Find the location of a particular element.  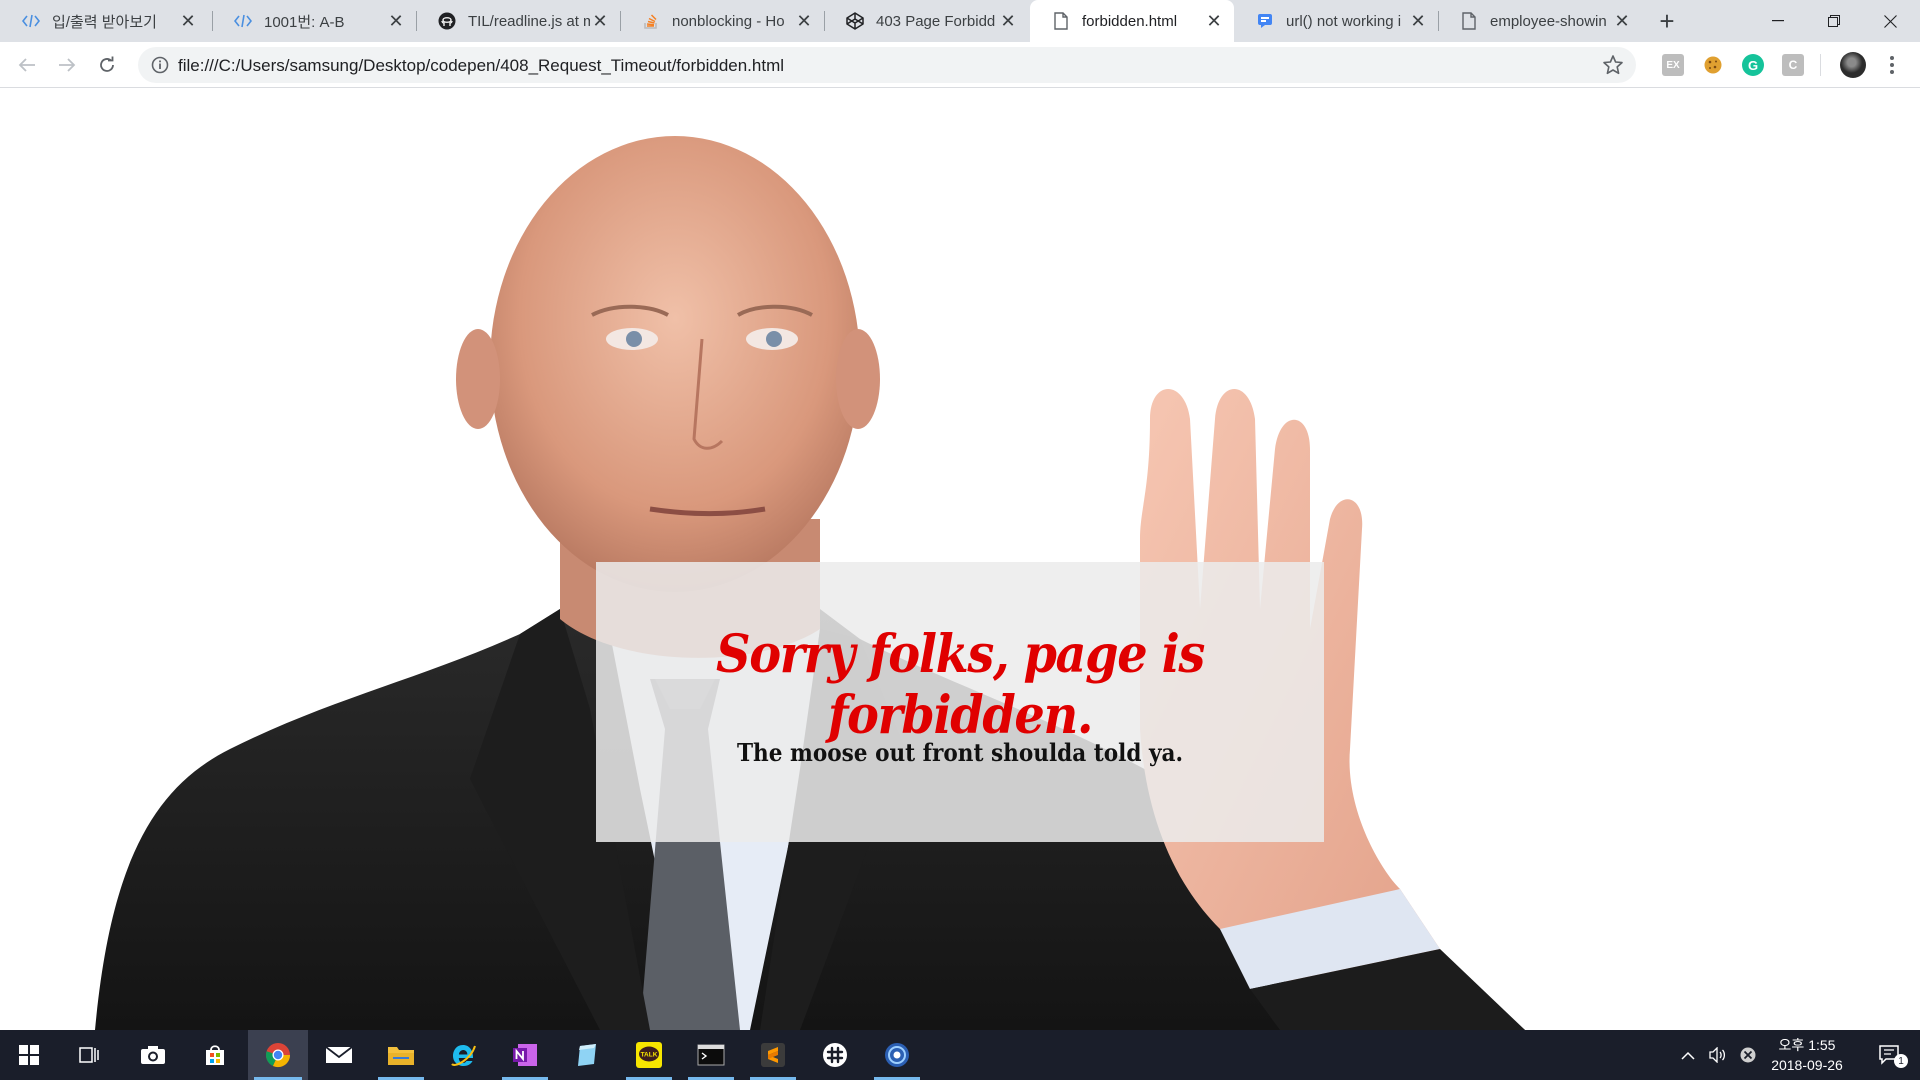

chevron-up-icon is located at coordinates (1688, 1055).